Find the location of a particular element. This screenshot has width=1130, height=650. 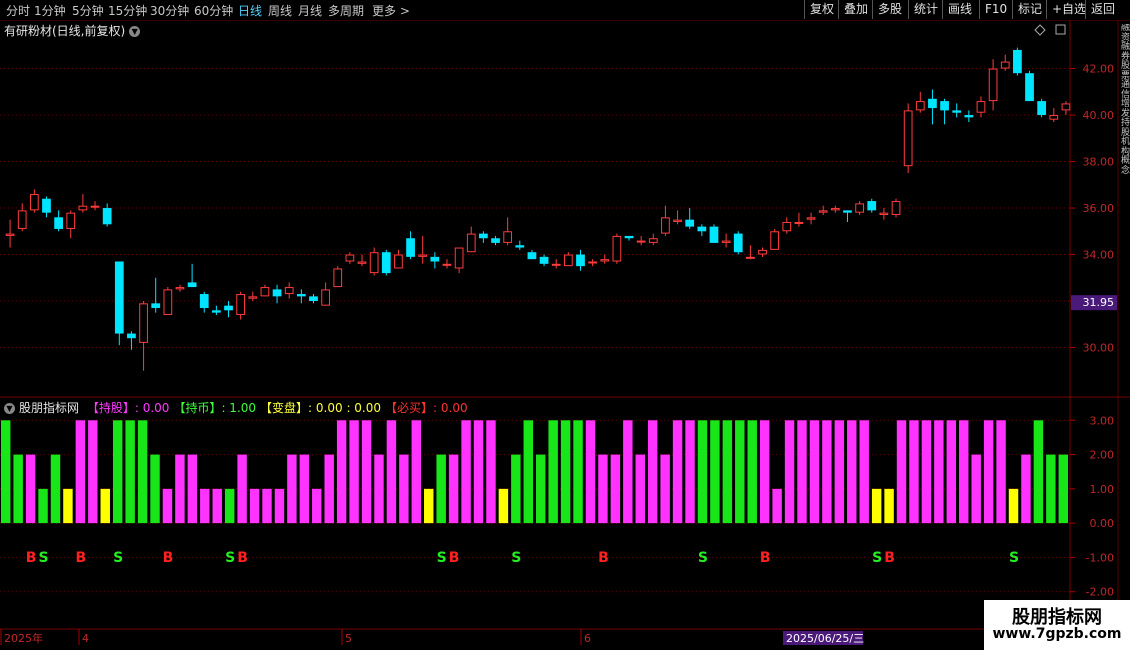

draw-line-button: 画线 is located at coordinates (959, 9).